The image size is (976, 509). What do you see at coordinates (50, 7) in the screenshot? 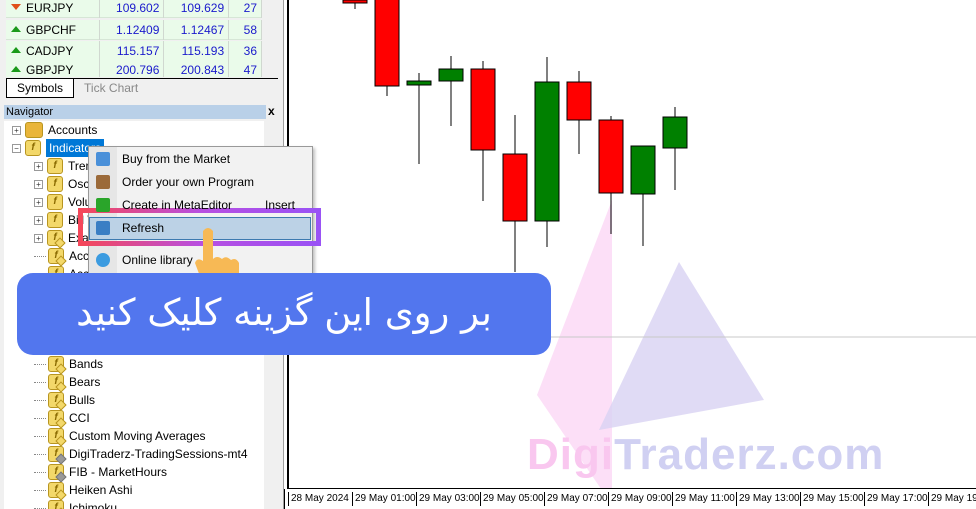
I see `symbol-name: EURJPY` at bounding box center [50, 7].